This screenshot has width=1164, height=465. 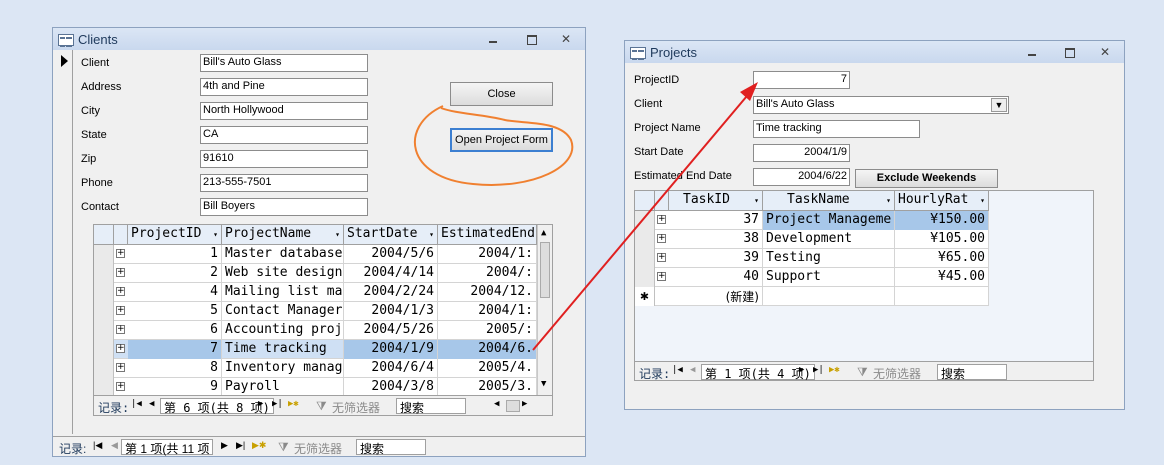 I want to click on new-row-taskname, so click(x=829, y=296).